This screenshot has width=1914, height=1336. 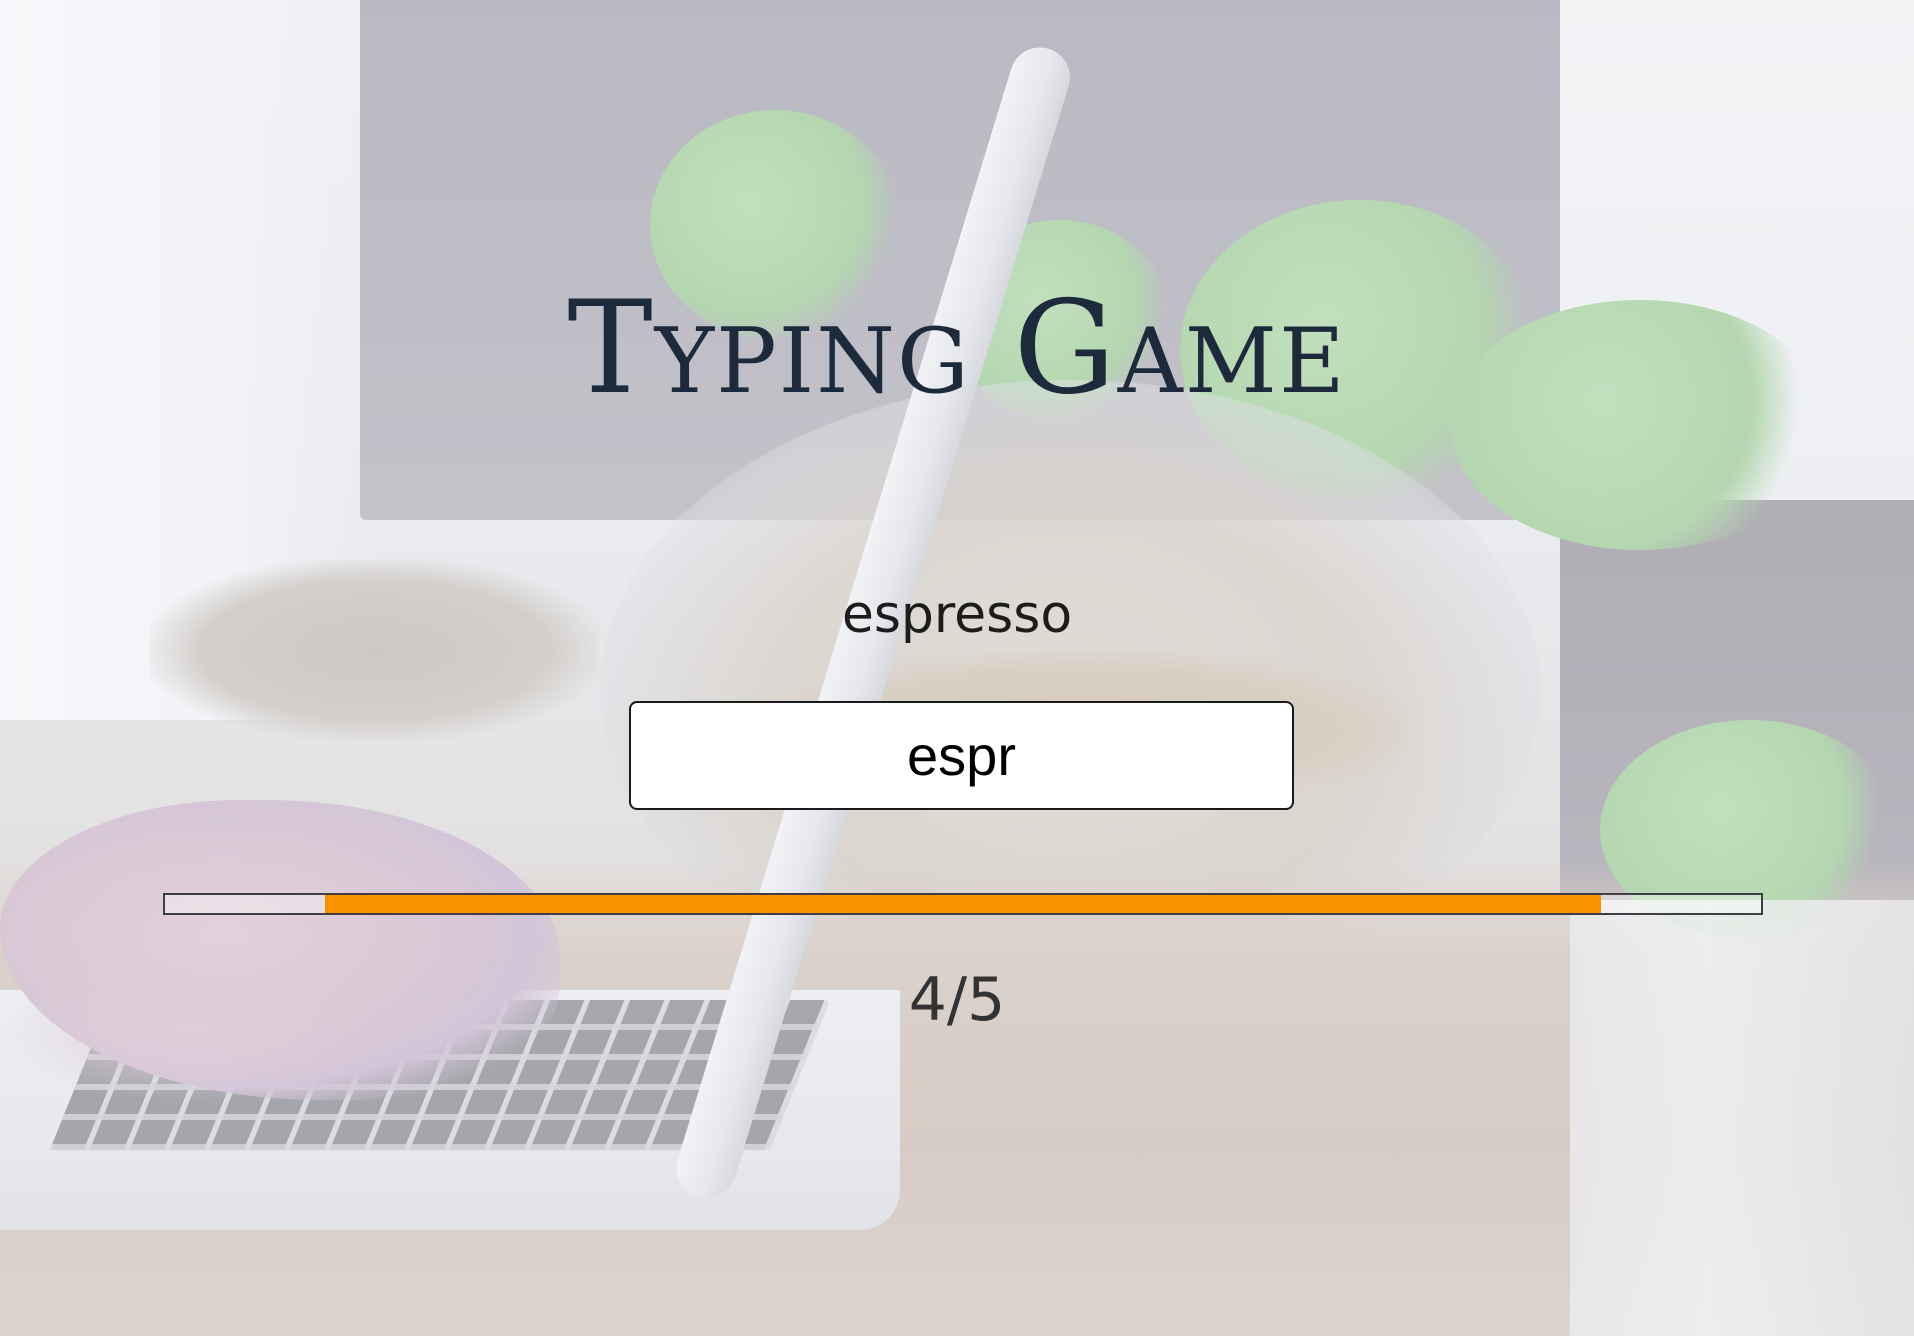 I want to click on target-word: espresso, so click(x=957, y=615).